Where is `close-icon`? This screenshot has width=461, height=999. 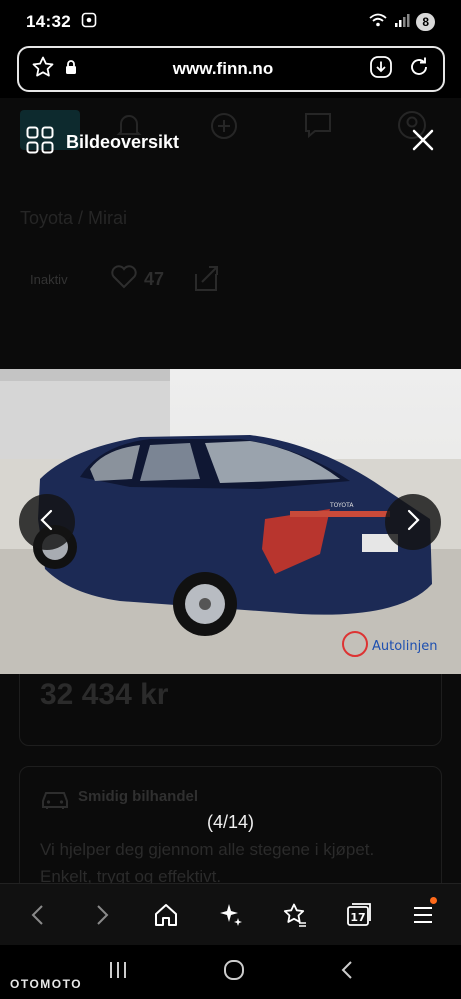 close-icon is located at coordinates (423, 142).